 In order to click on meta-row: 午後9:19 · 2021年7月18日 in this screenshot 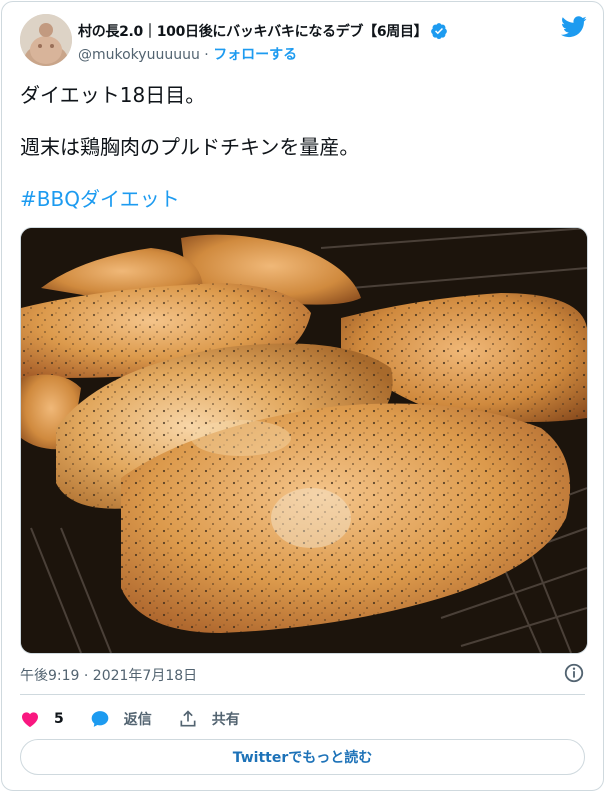, I will do `click(302, 674)`.